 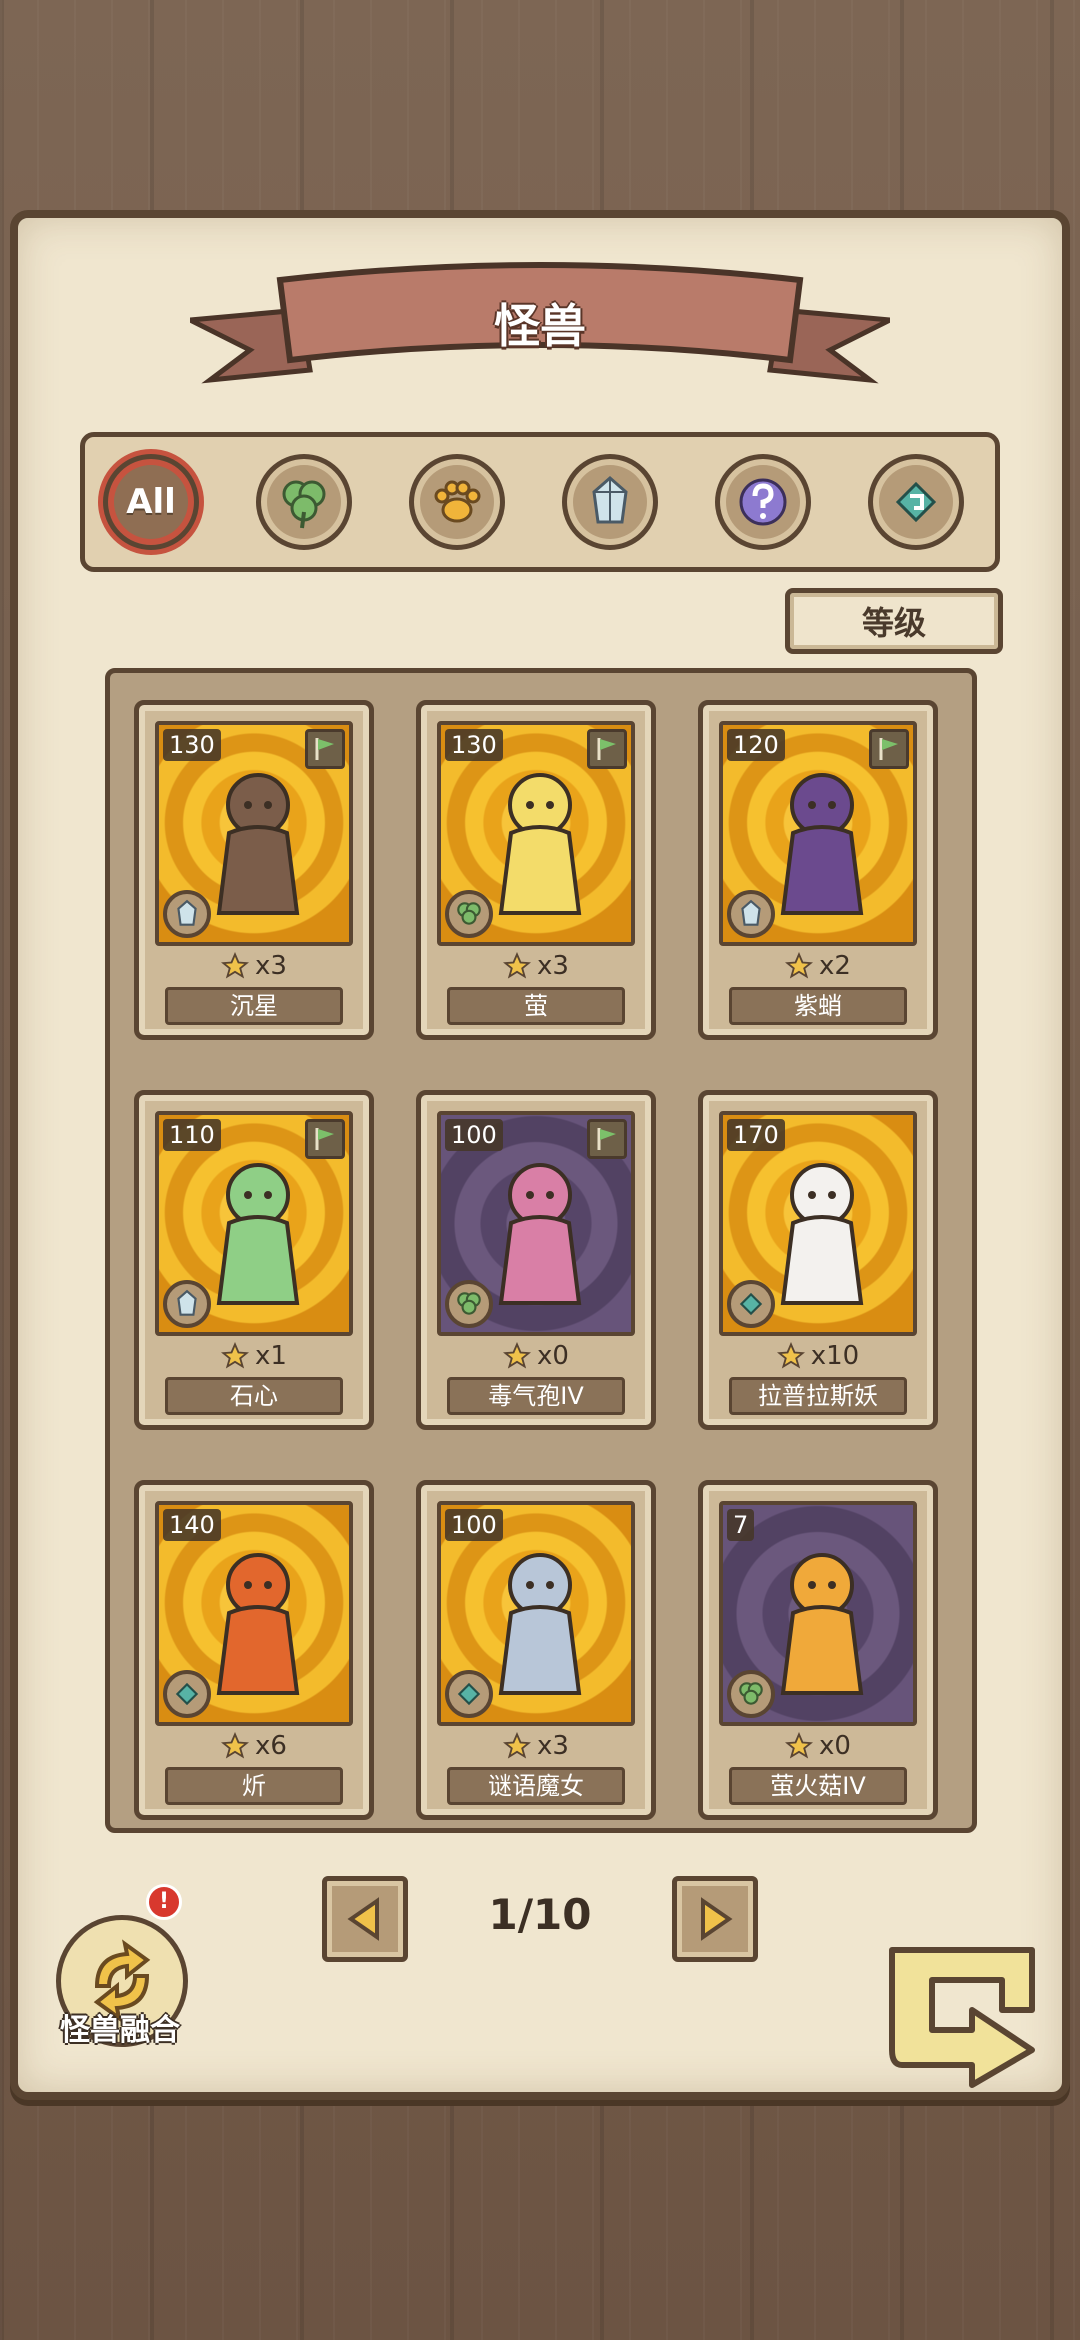 I want to click on sort-level-button: 等级, so click(x=894, y=621).